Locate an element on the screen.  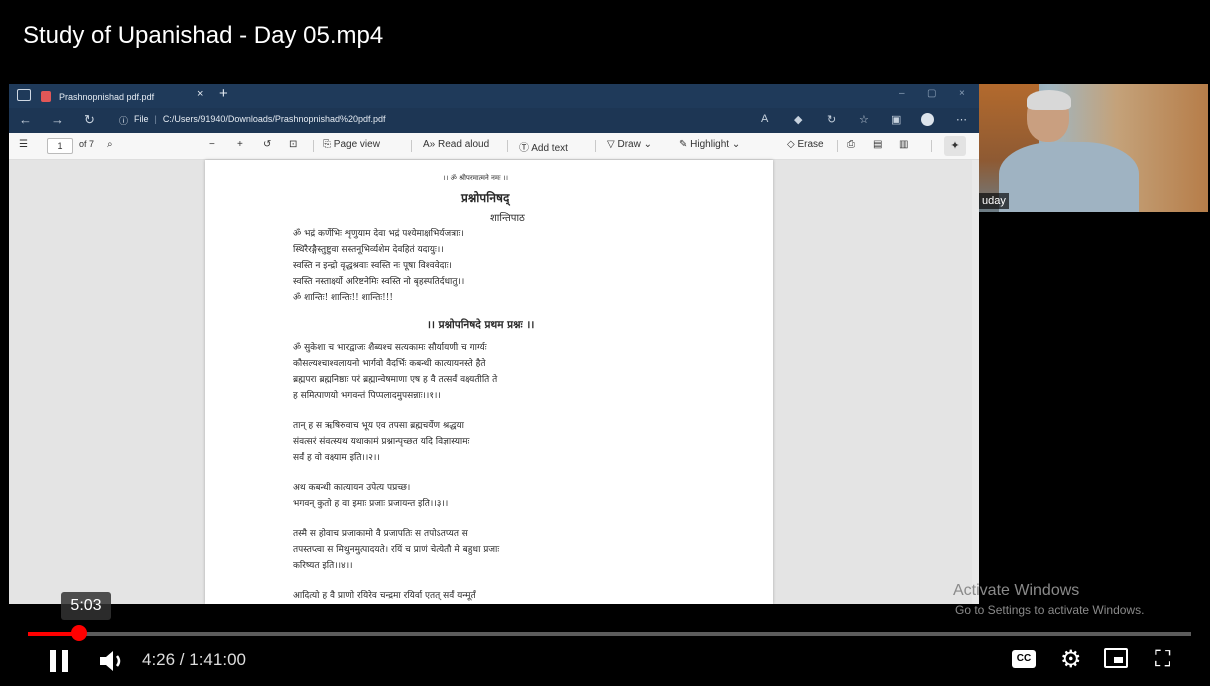
print-icon: ⎙ is located at coordinates (851, 144).